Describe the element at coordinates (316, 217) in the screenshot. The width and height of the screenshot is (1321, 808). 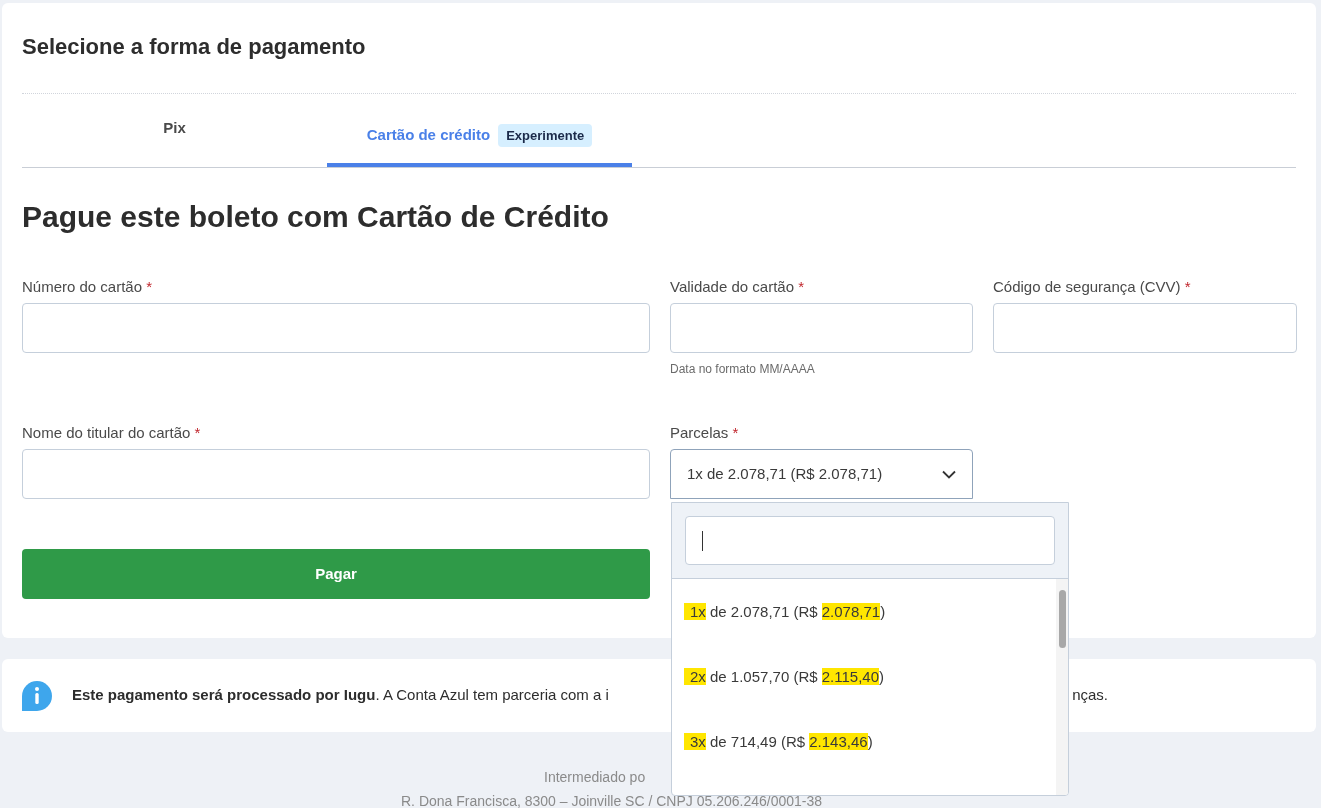
I see `section-heading: Pague este boleto com Cartão de Crédito` at that location.